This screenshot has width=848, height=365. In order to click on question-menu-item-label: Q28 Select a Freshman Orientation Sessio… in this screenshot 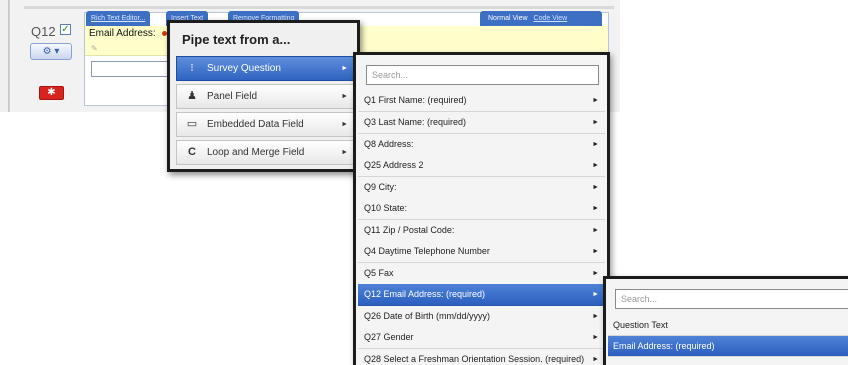, I will do `click(474, 359)`.